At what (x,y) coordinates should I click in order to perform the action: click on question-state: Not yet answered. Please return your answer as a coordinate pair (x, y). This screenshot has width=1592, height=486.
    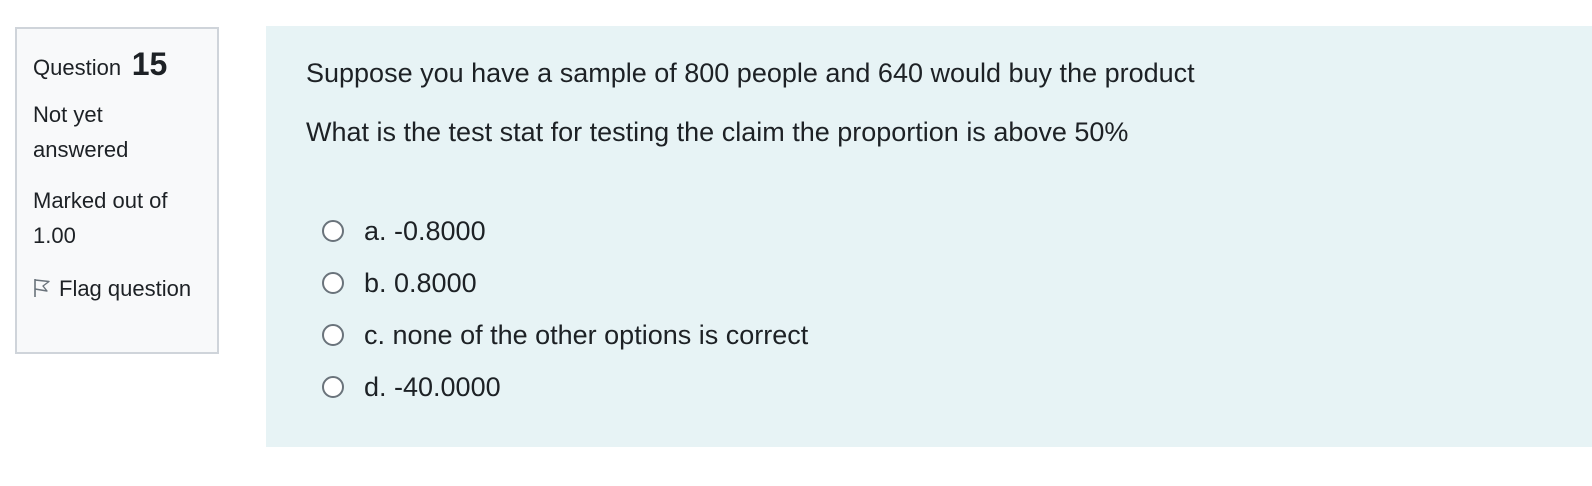
    Looking at the image, I should click on (81, 132).